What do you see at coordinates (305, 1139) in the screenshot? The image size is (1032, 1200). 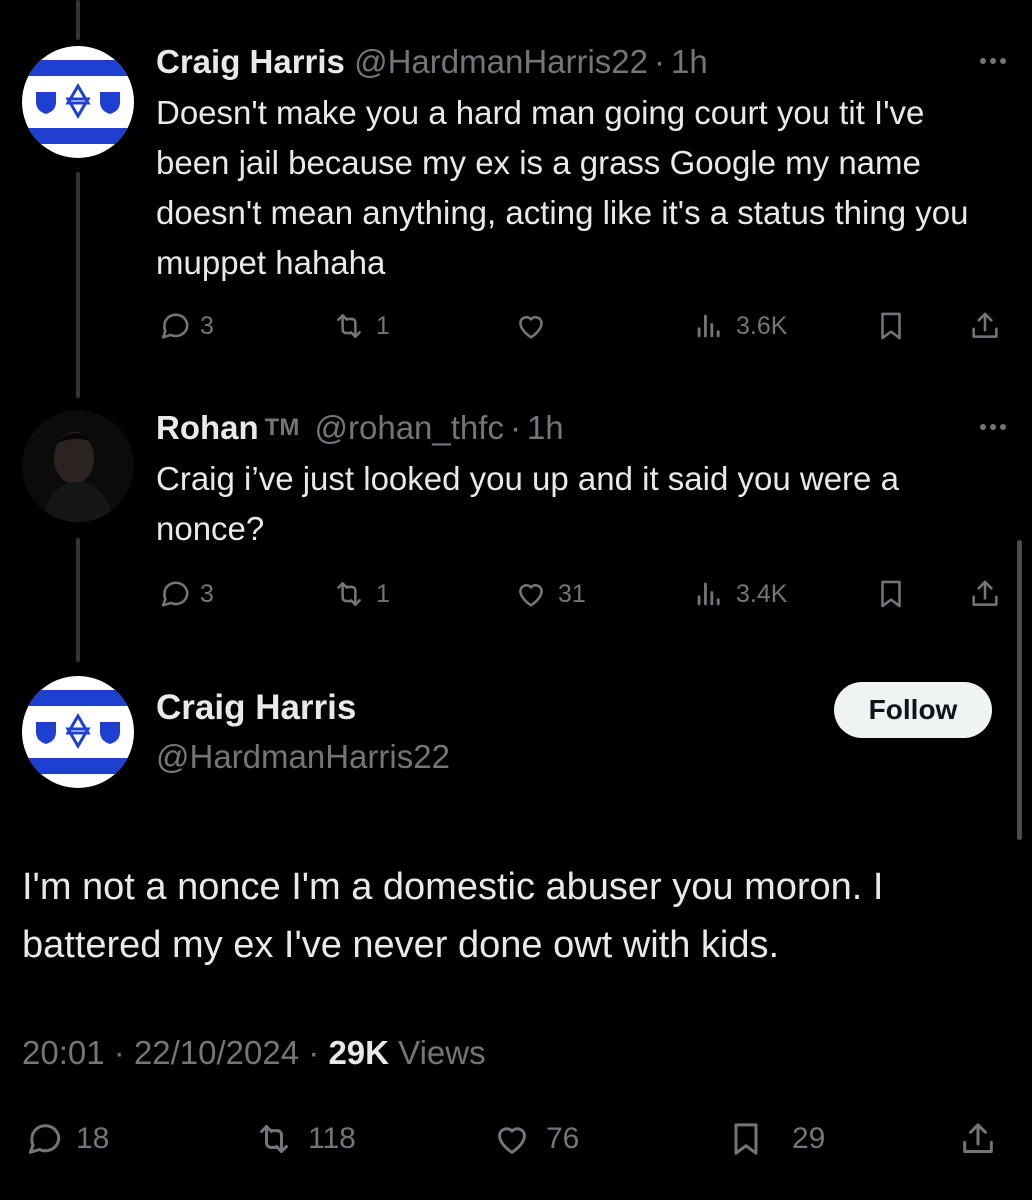 I see `retweet-button: 118` at bounding box center [305, 1139].